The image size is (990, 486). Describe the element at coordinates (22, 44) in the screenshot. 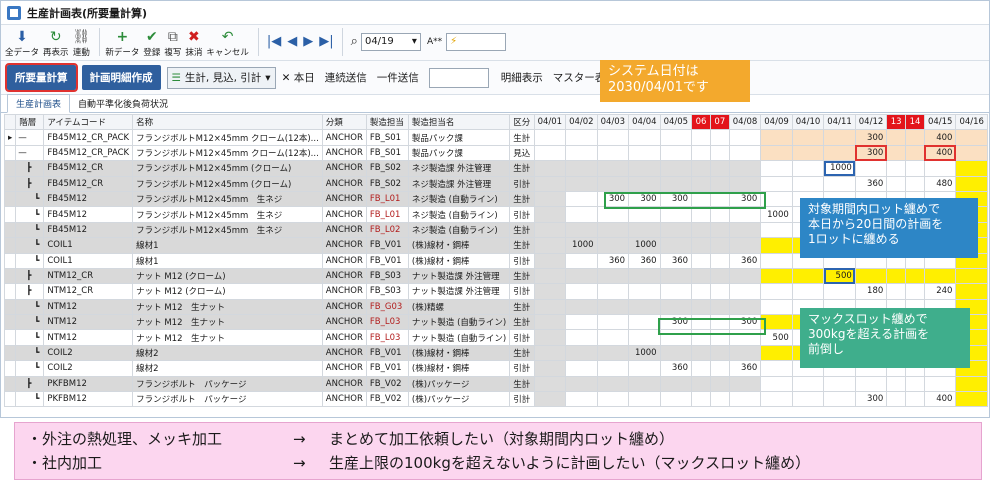

I see `all-data-button: ⬇ 全データ` at that location.